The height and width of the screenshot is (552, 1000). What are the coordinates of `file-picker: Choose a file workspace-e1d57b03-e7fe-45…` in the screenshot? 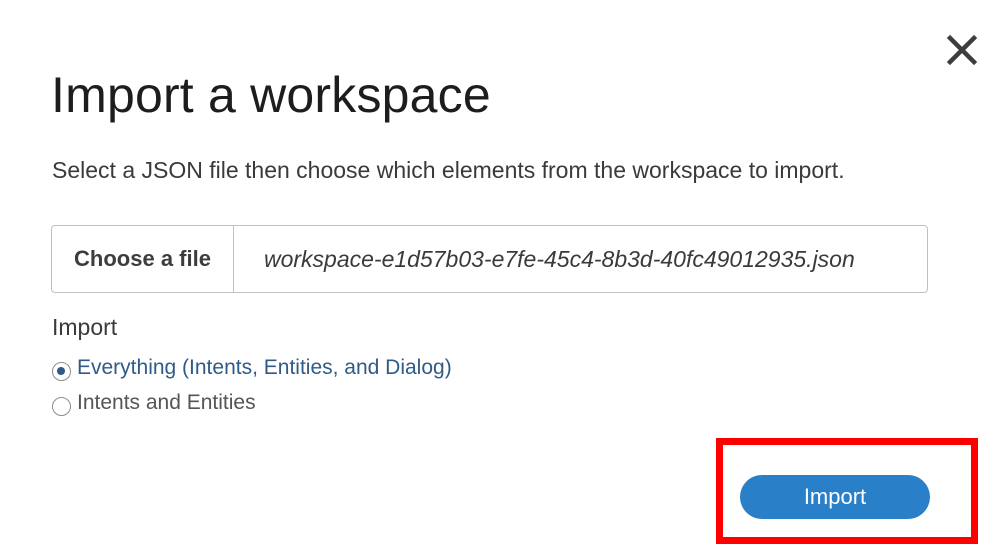 It's located at (489, 259).